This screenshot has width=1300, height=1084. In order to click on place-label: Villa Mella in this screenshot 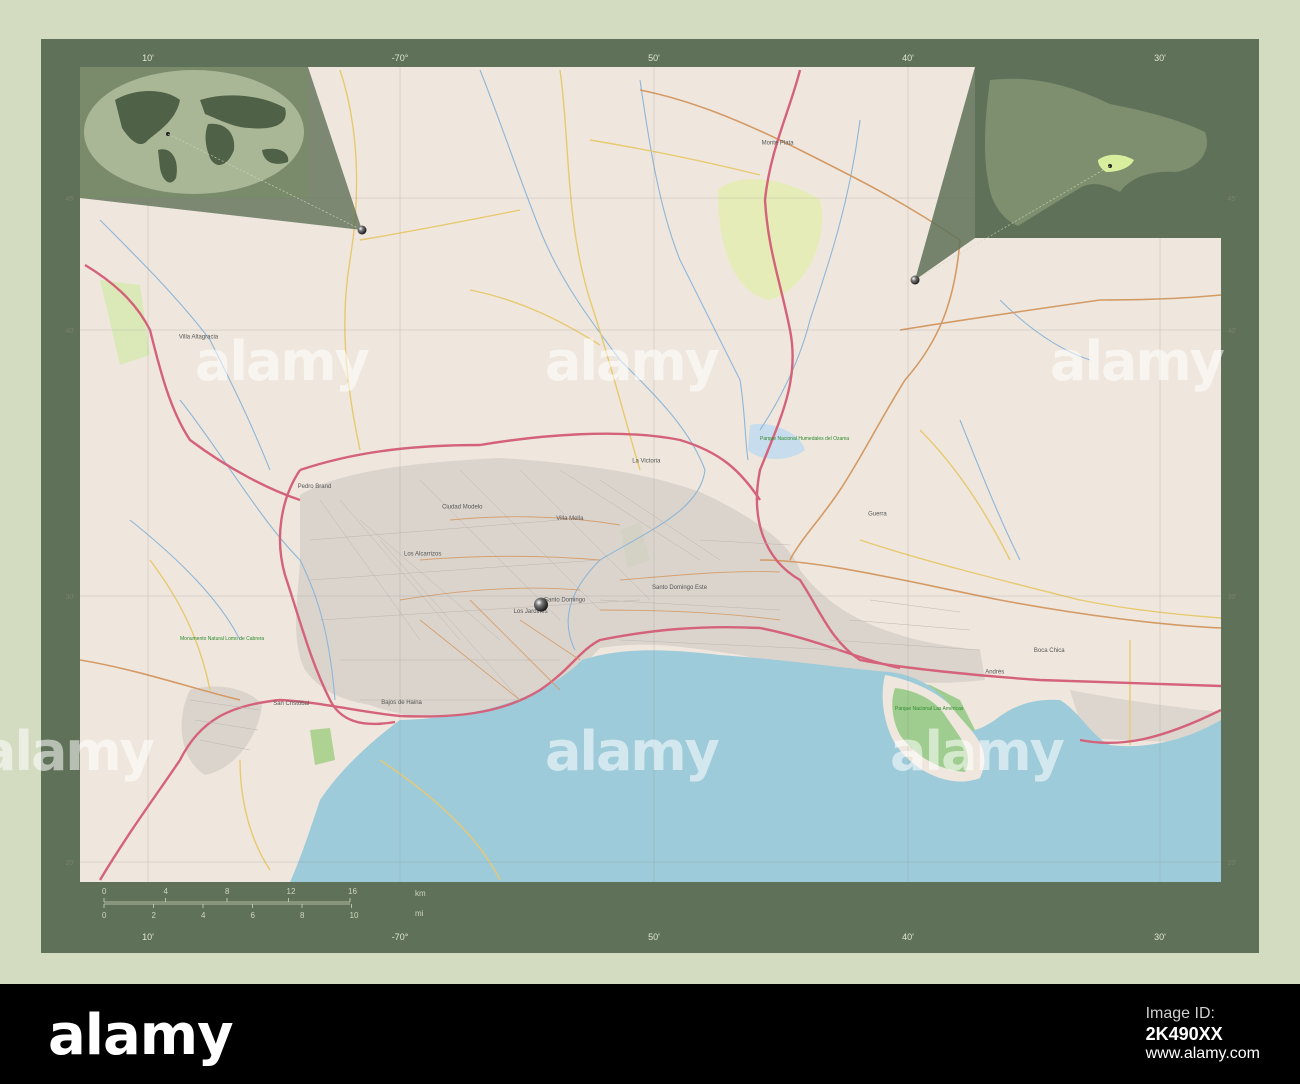, I will do `click(570, 519)`.